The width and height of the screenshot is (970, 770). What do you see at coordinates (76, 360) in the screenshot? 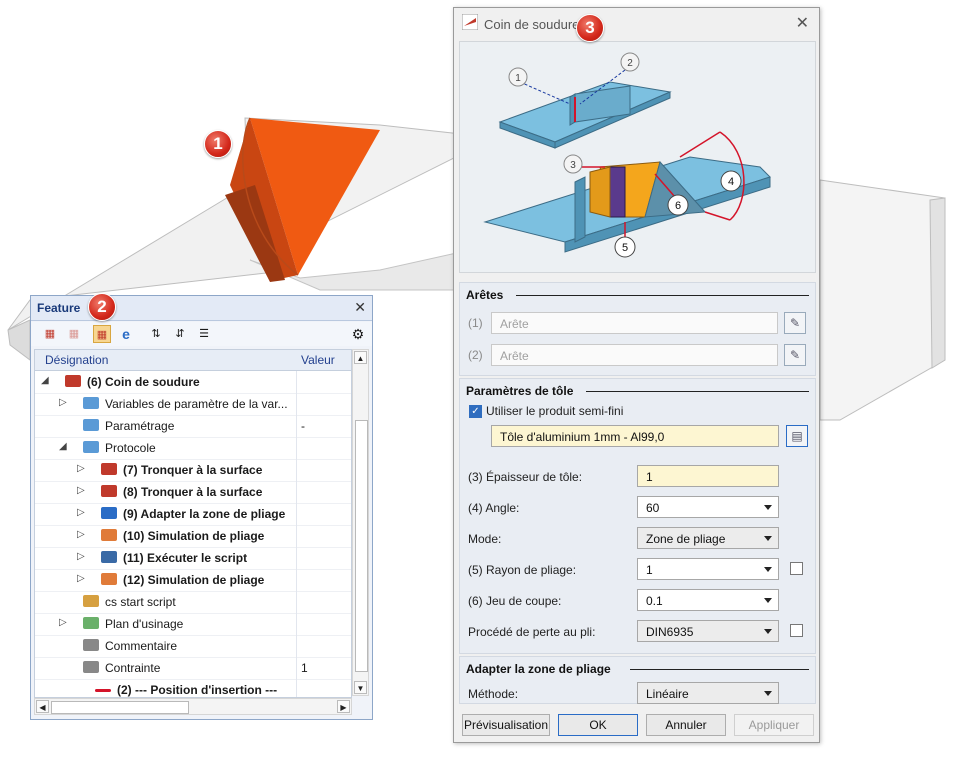
I see `designation-column-header: Désignation` at bounding box center [76, 360].